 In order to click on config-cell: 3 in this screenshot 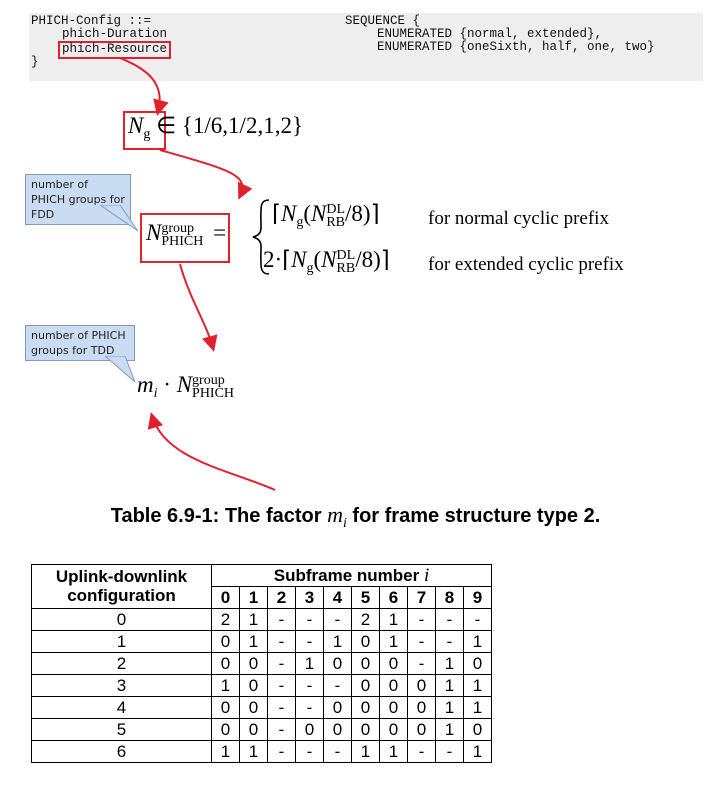, I will do `click(121, 685)`.